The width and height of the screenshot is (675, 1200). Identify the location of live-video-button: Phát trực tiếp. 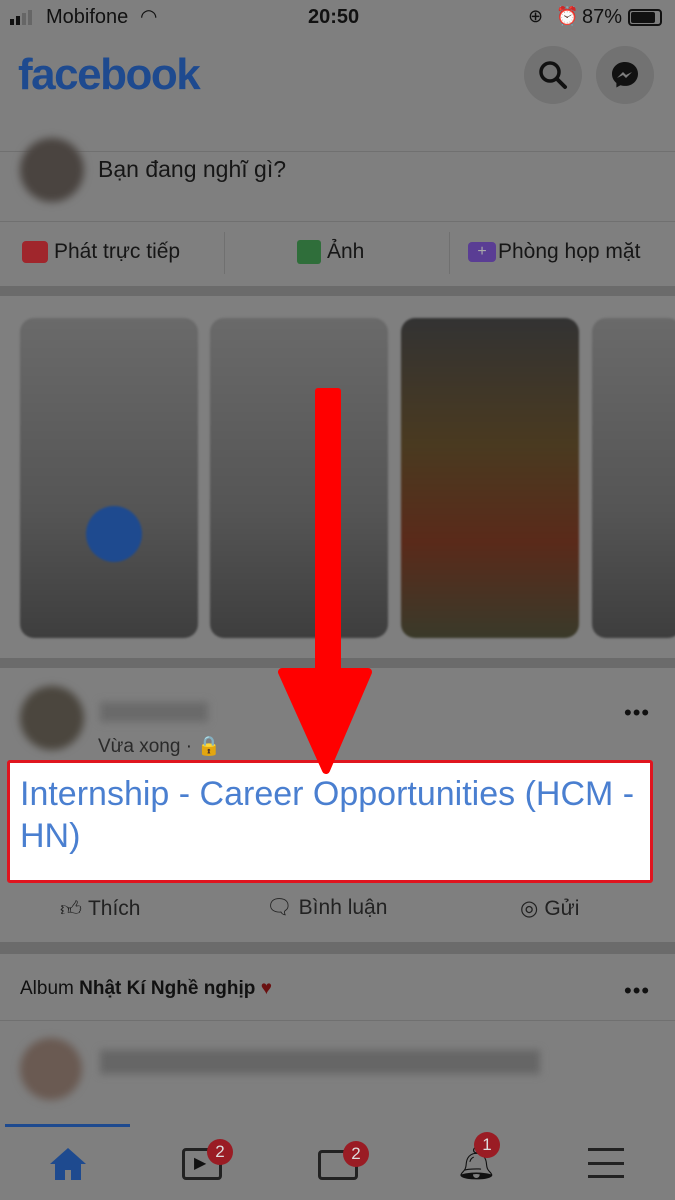
(101, 252).